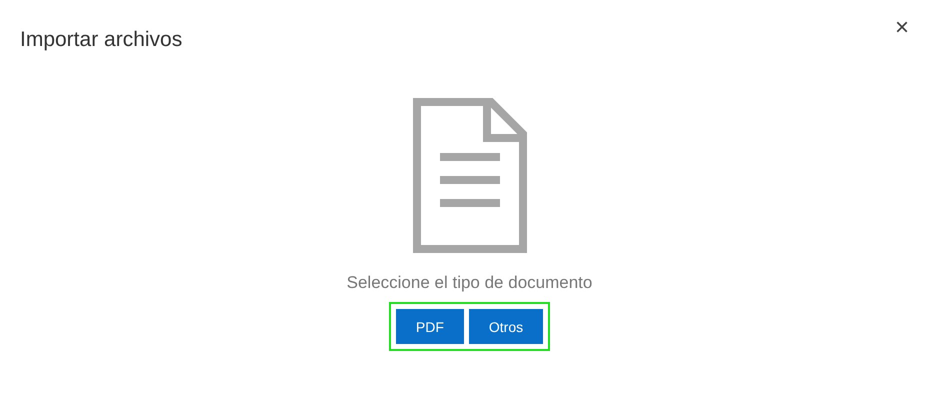  What do you see at coordinates (906, 28) in the screenshot?
I see `close-button: ×` at bounding box center [906, 28].